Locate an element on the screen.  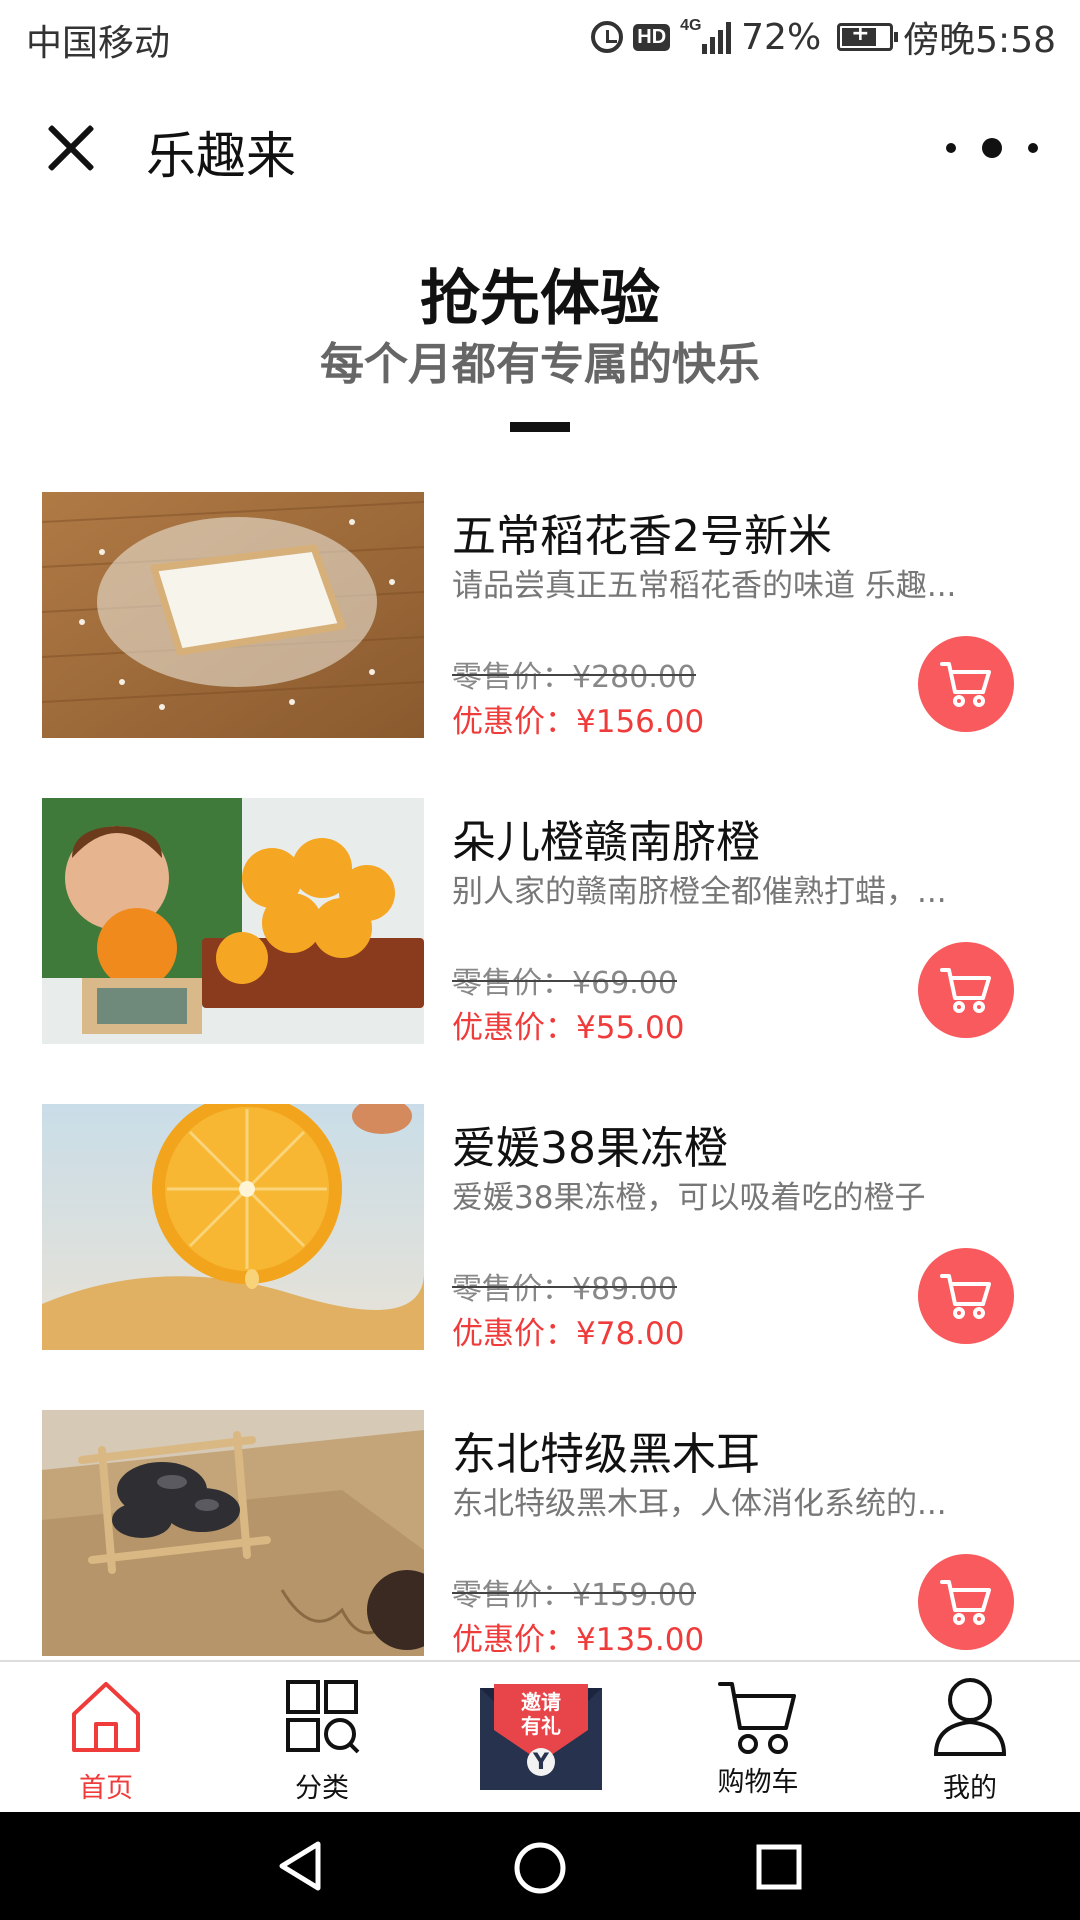
product-description: 爱媛38果冻橙，可以吸着吃的橙子 is located at coordinates (689, 1198).